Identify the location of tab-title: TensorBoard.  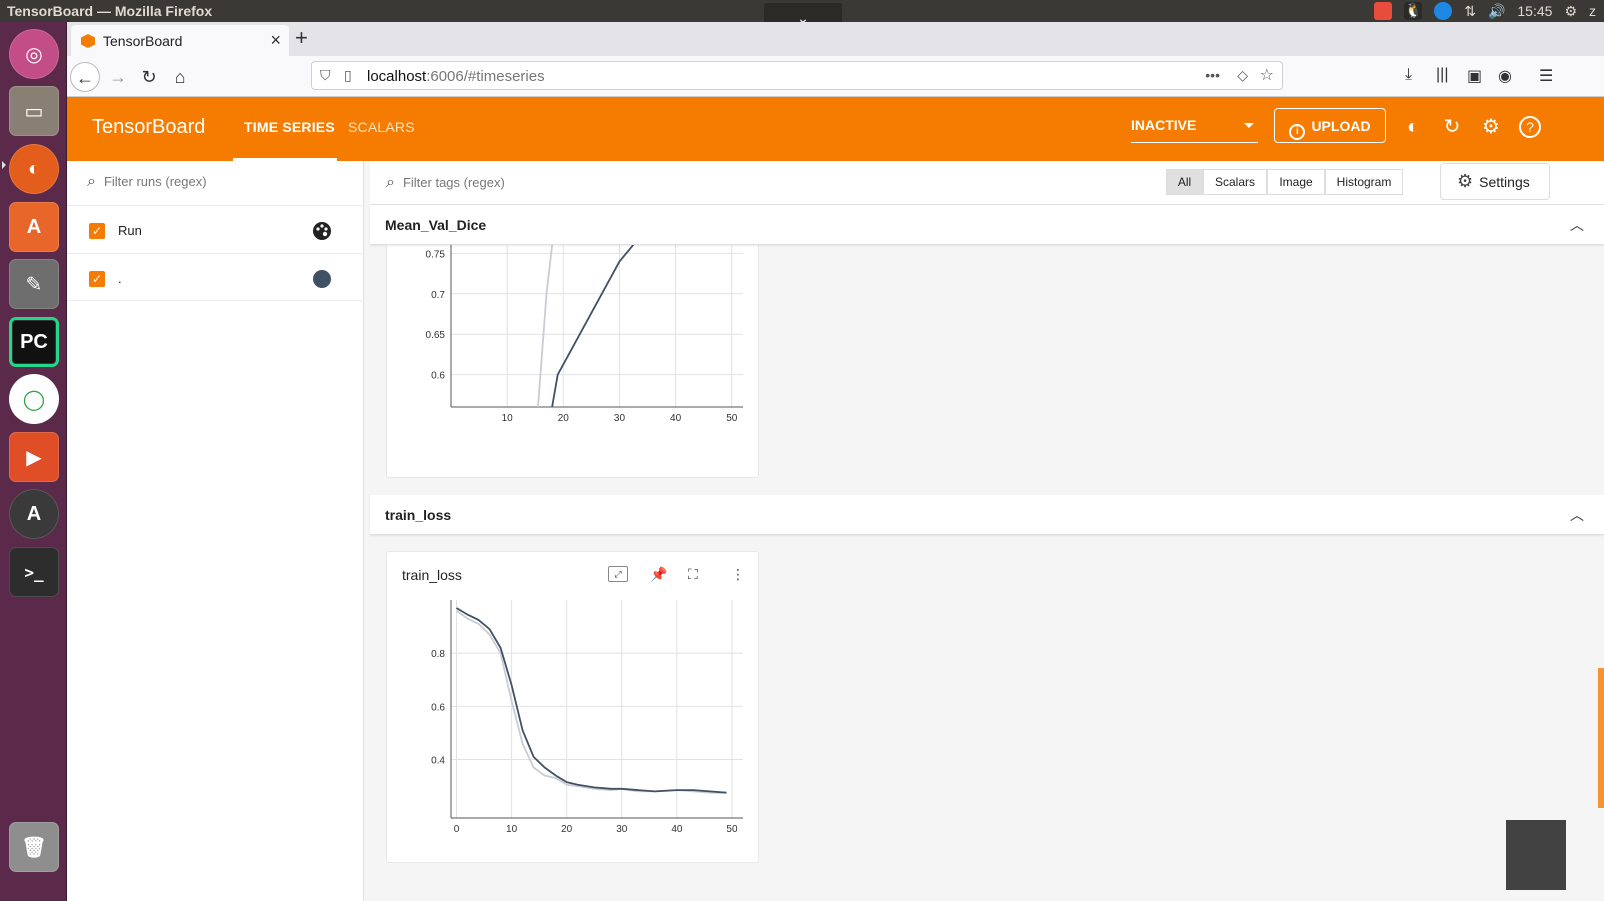
(143, 41).